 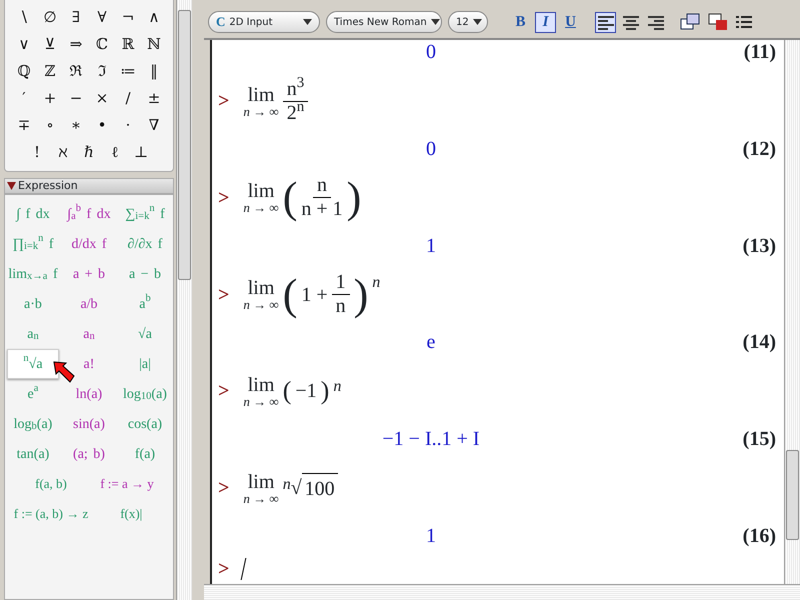 I want to click on equation-label: (14), so click(x=759, y=343).